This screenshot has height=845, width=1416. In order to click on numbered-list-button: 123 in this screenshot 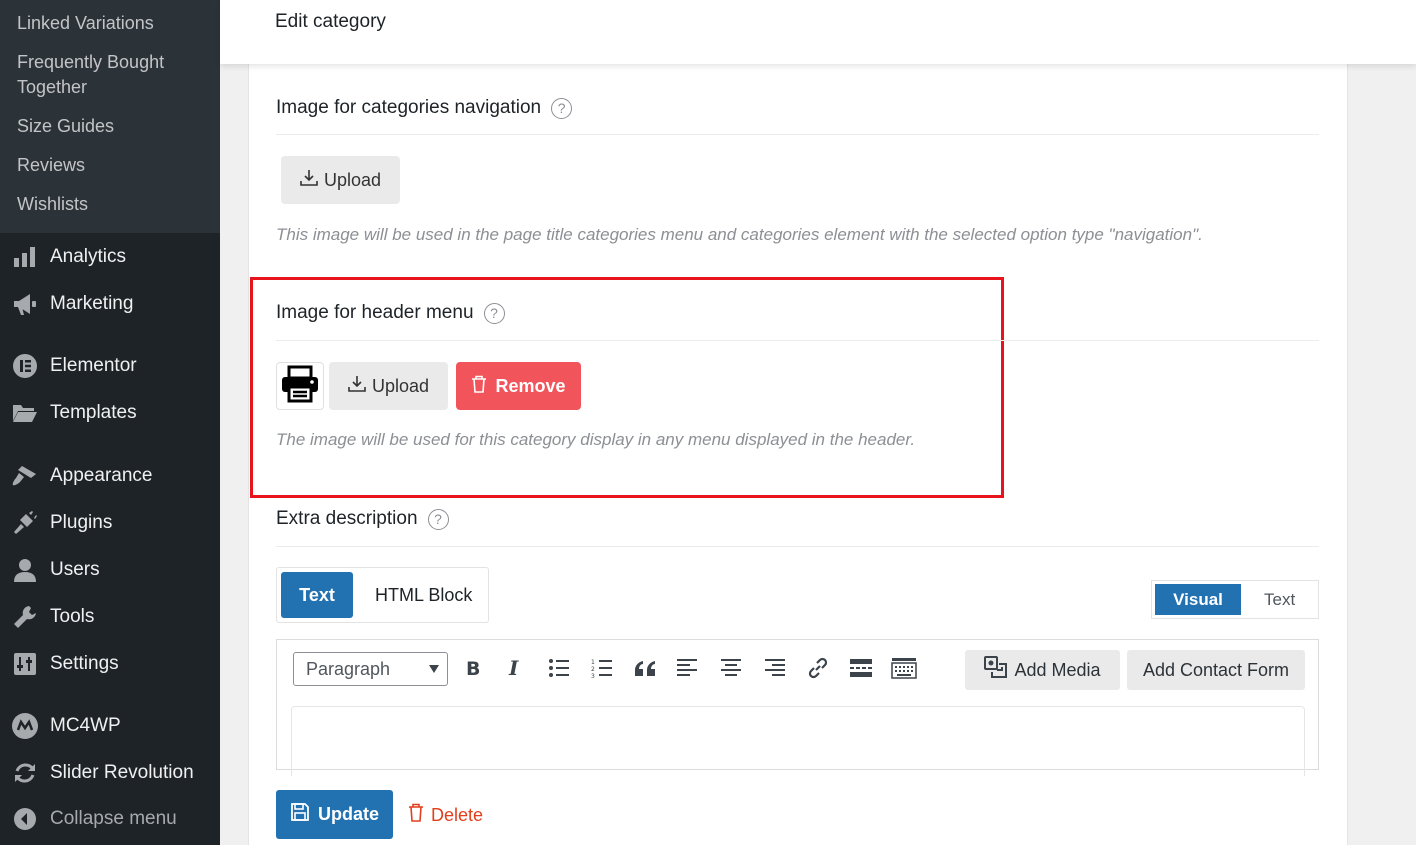, I will do `click(602, 670)`.